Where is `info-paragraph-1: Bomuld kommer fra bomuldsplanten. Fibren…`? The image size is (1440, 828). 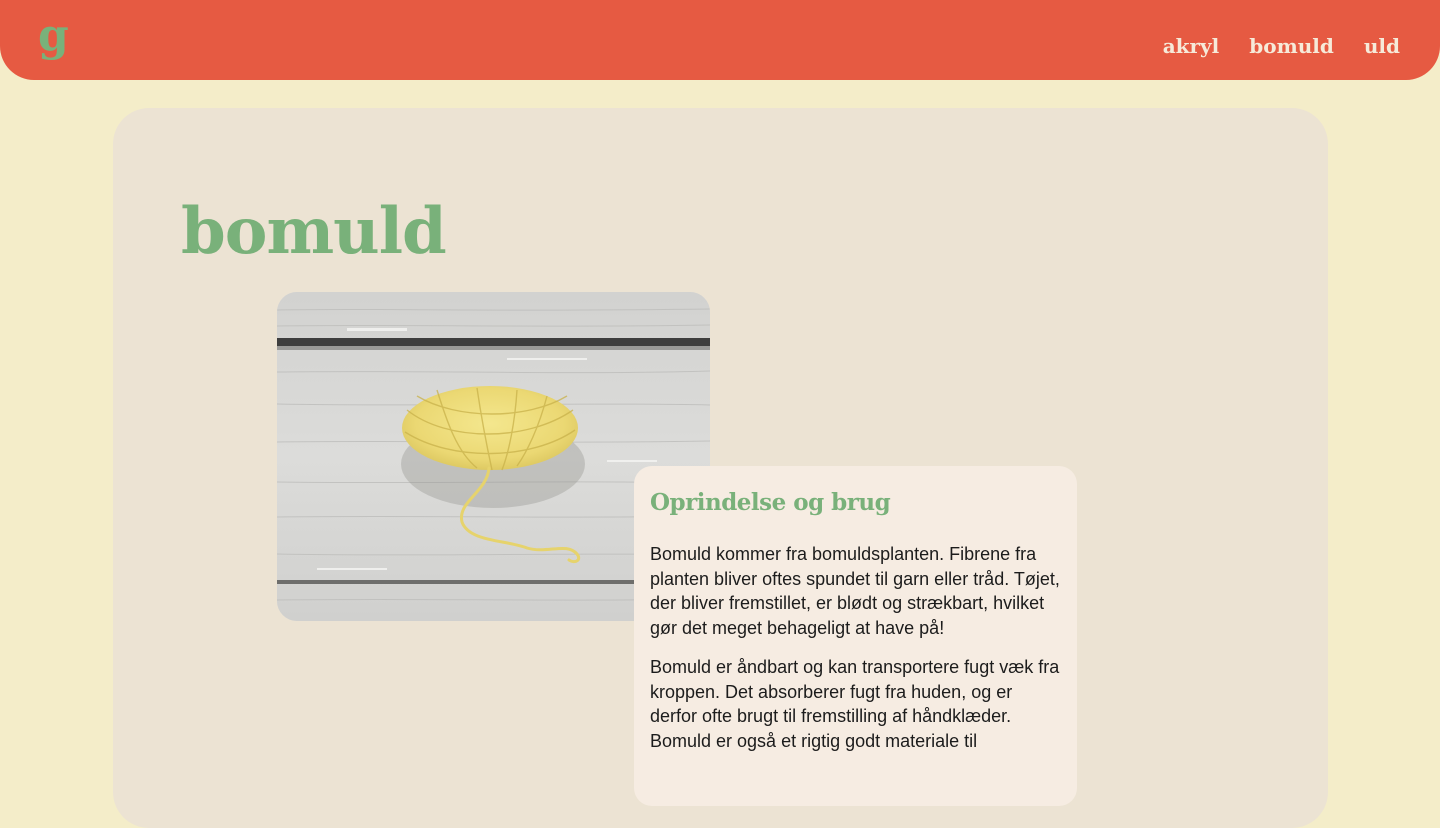 info-paragraph-1: Bomuld kommer fra bomuldsplanten. Fibren… is located at coordinates (855, 591).